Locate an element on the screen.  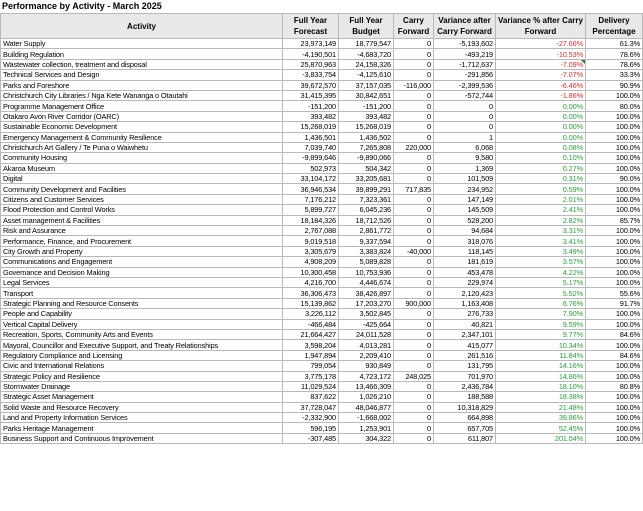
cell-budget: 38,426,897 is located at coordinates (366, 293).